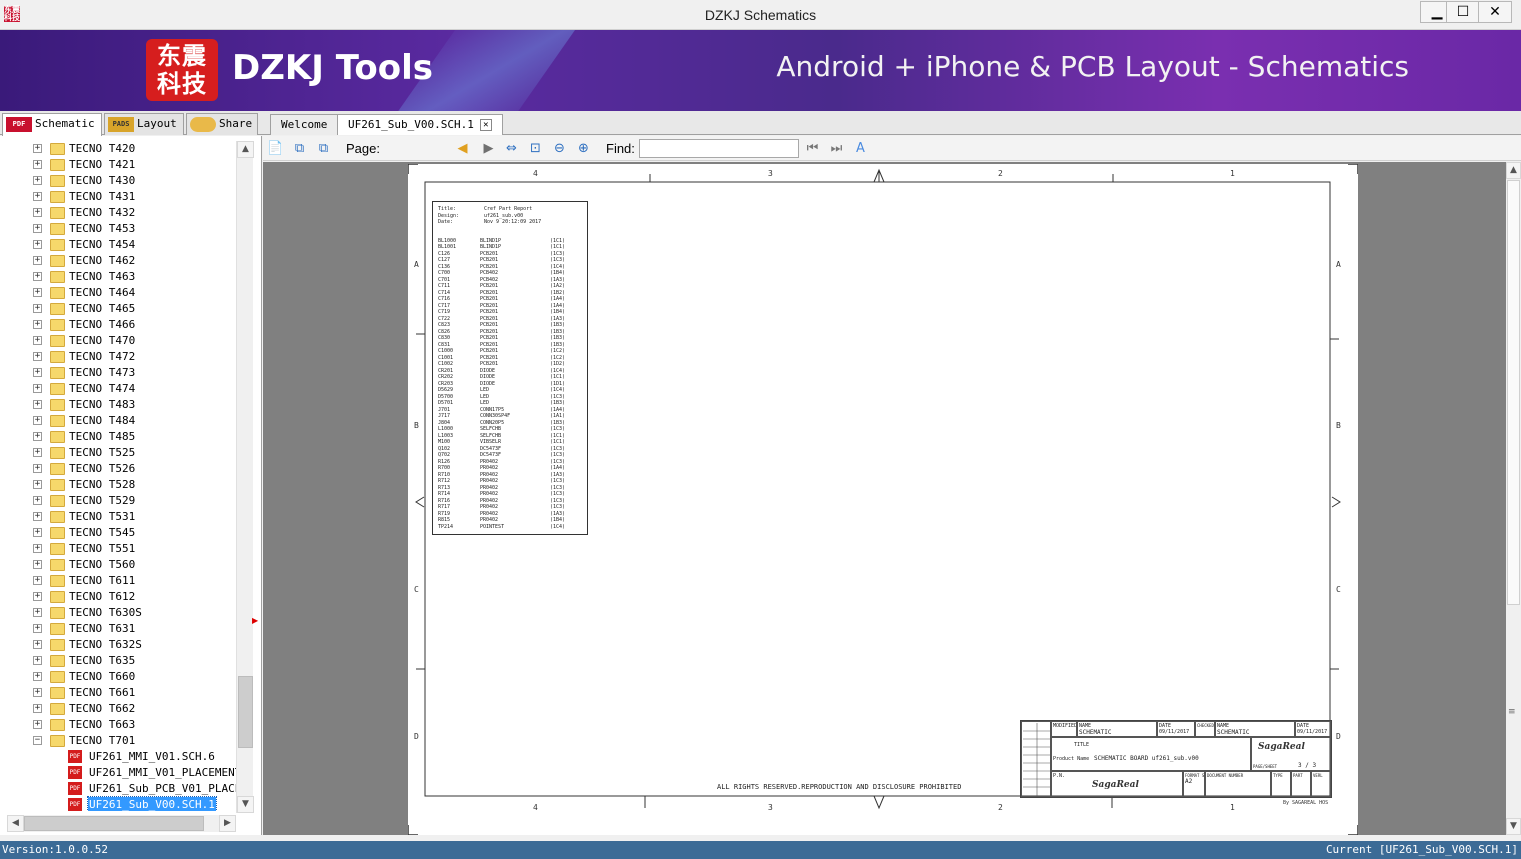 This screenshot has height=859, width=1521. What do you see at coordinates (118, 645) in the screenshot?
I see `tree-folder-item: + TECNO T632S` at bounding box center [118, 645].